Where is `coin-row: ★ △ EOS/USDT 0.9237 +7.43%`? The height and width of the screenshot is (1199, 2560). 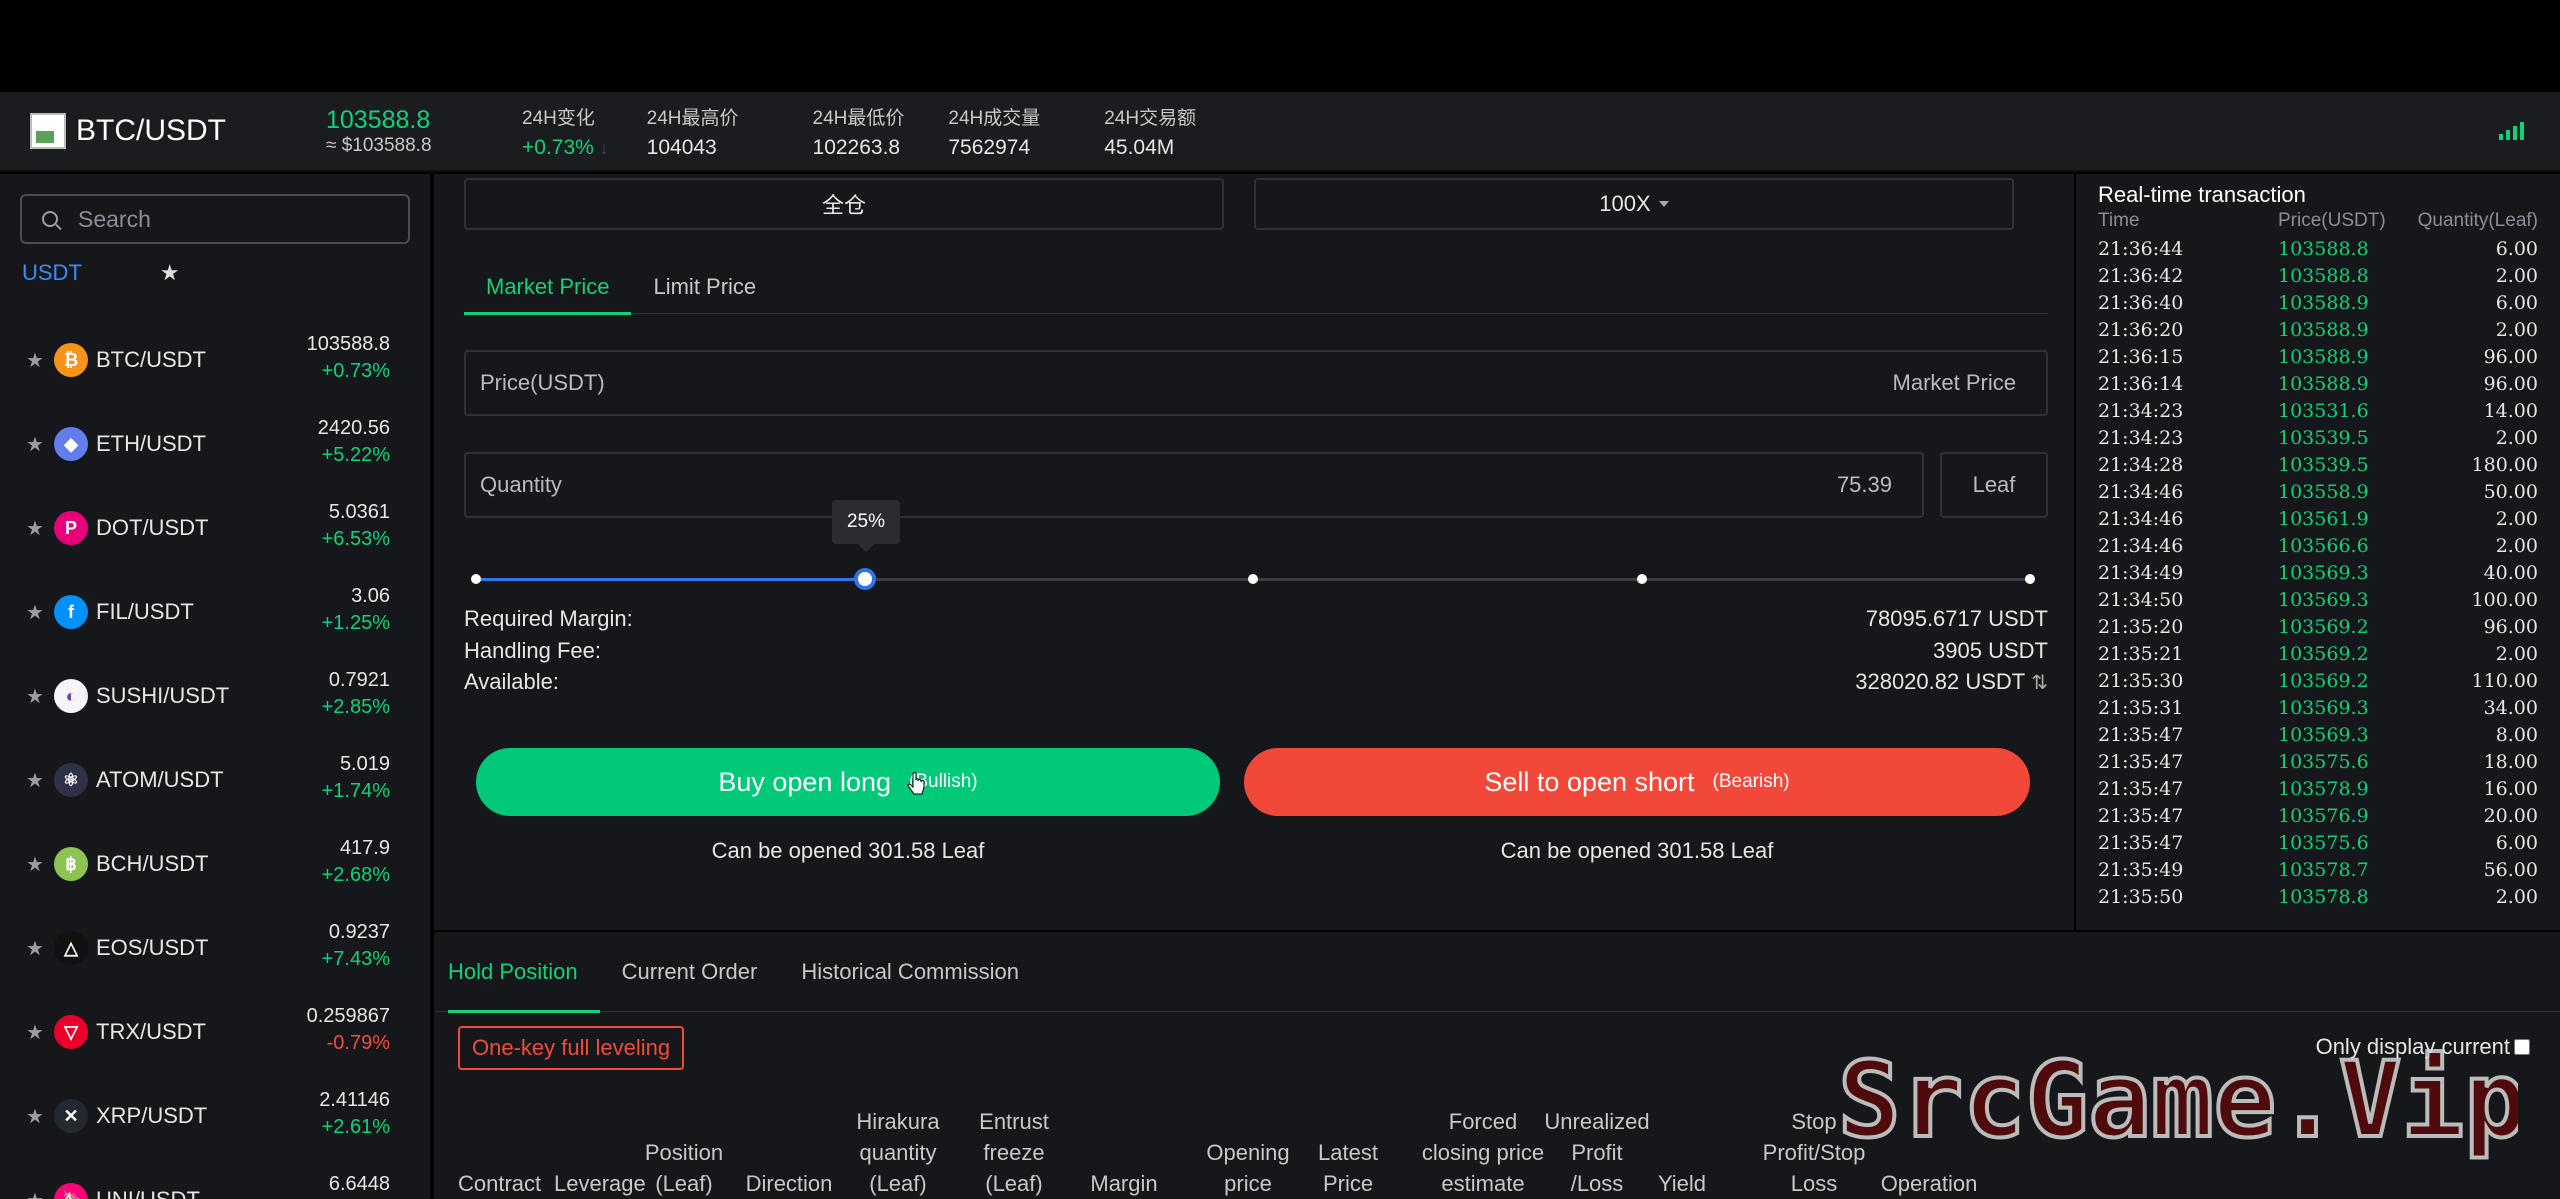 coin-row: ★ △ EOS/USDT 0.9237 +7.43% is located at coordinates (215, 948).